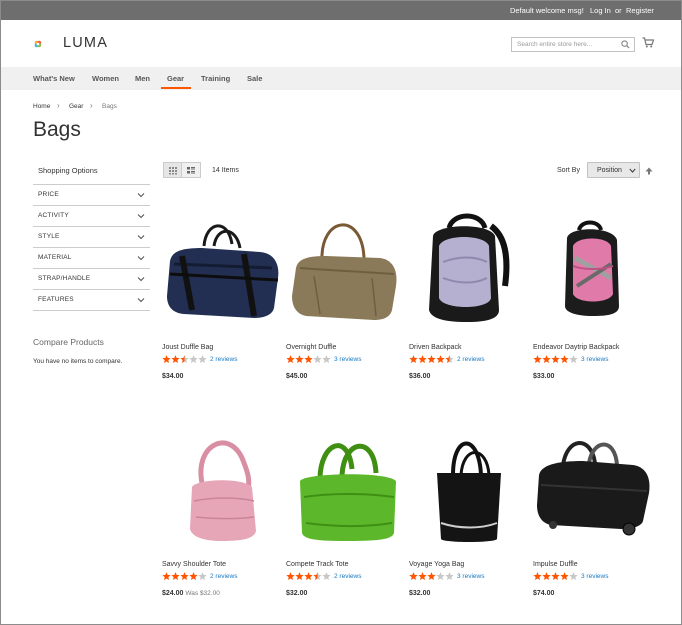 This screenshot has width=682, height=625. What do you see at coordinates (592, 487) in the screenshot?
I see `wheeled-duffle-image` at bounding box center [592, 487].